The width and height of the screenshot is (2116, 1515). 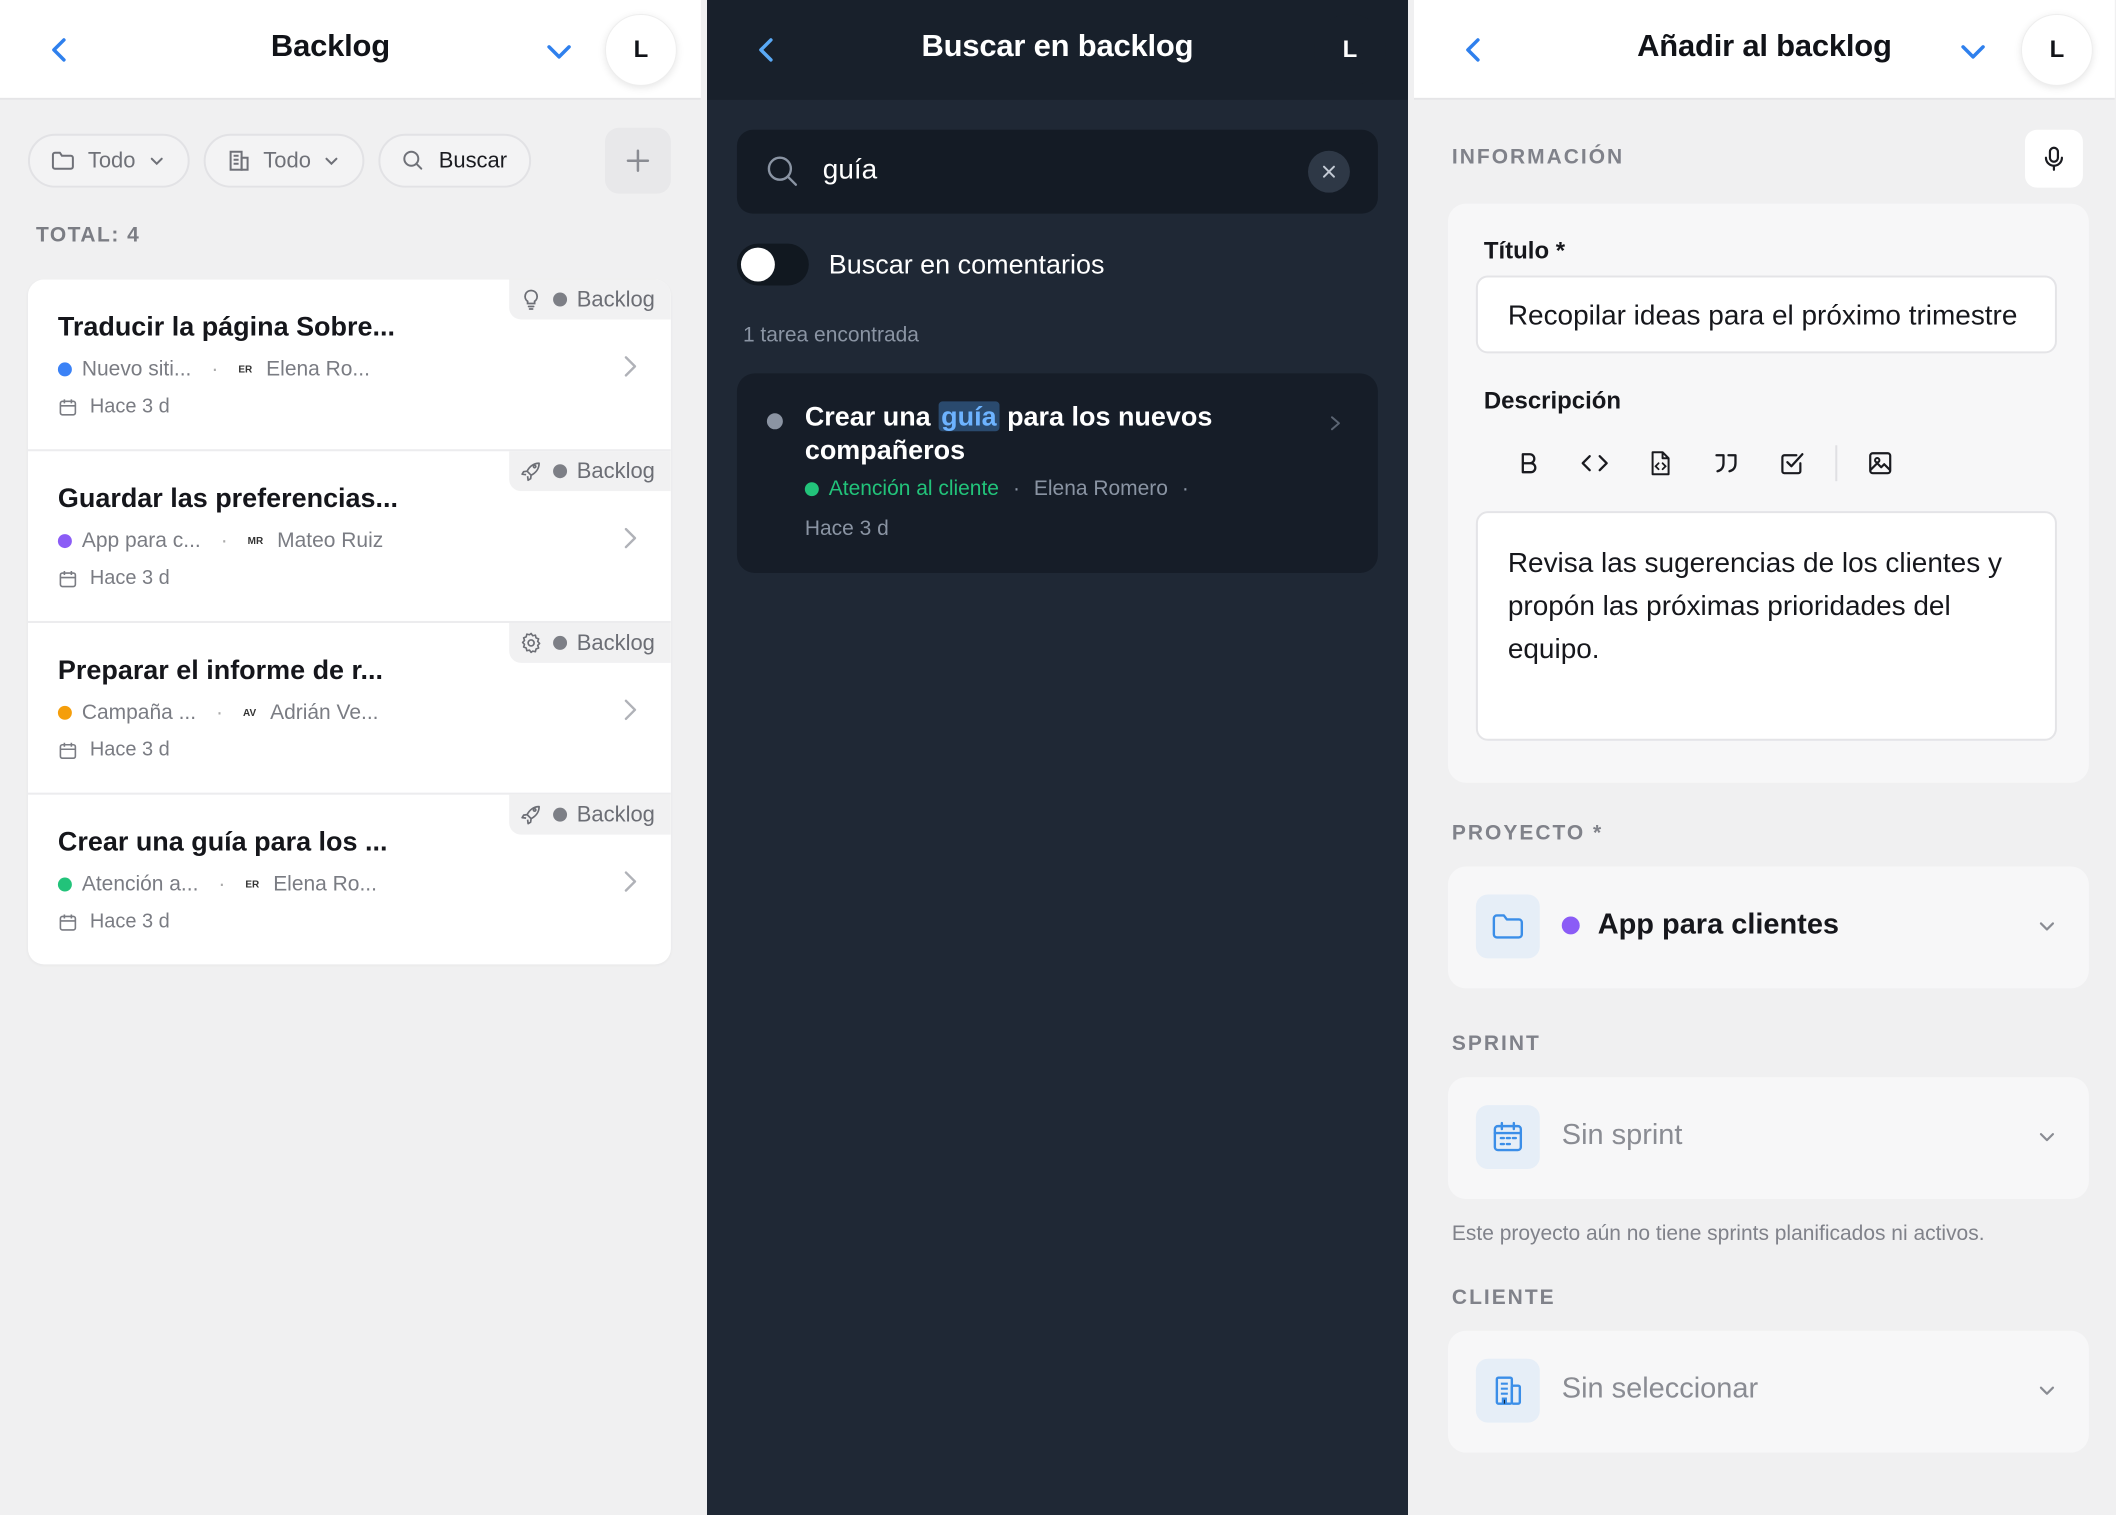 What do you see at coordinates (1768, 927) in the screenshot?
I see `project-select: App para clientes` at bounding box center [1768, 927].